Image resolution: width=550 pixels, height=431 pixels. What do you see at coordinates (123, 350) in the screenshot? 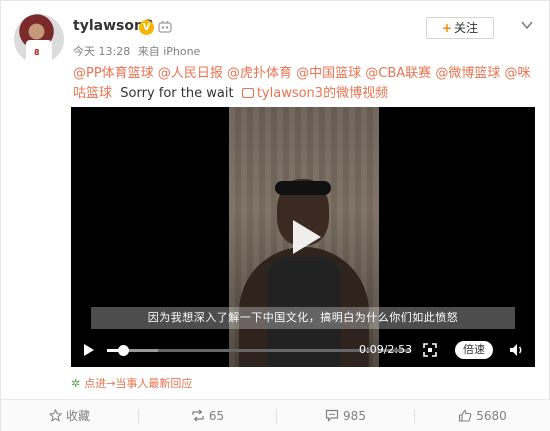
I see `progress-knob` at bounding box center [123, 350].